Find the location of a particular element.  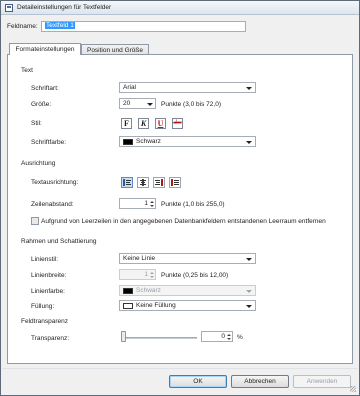

footer-divider is located at coordinates (180, 368).